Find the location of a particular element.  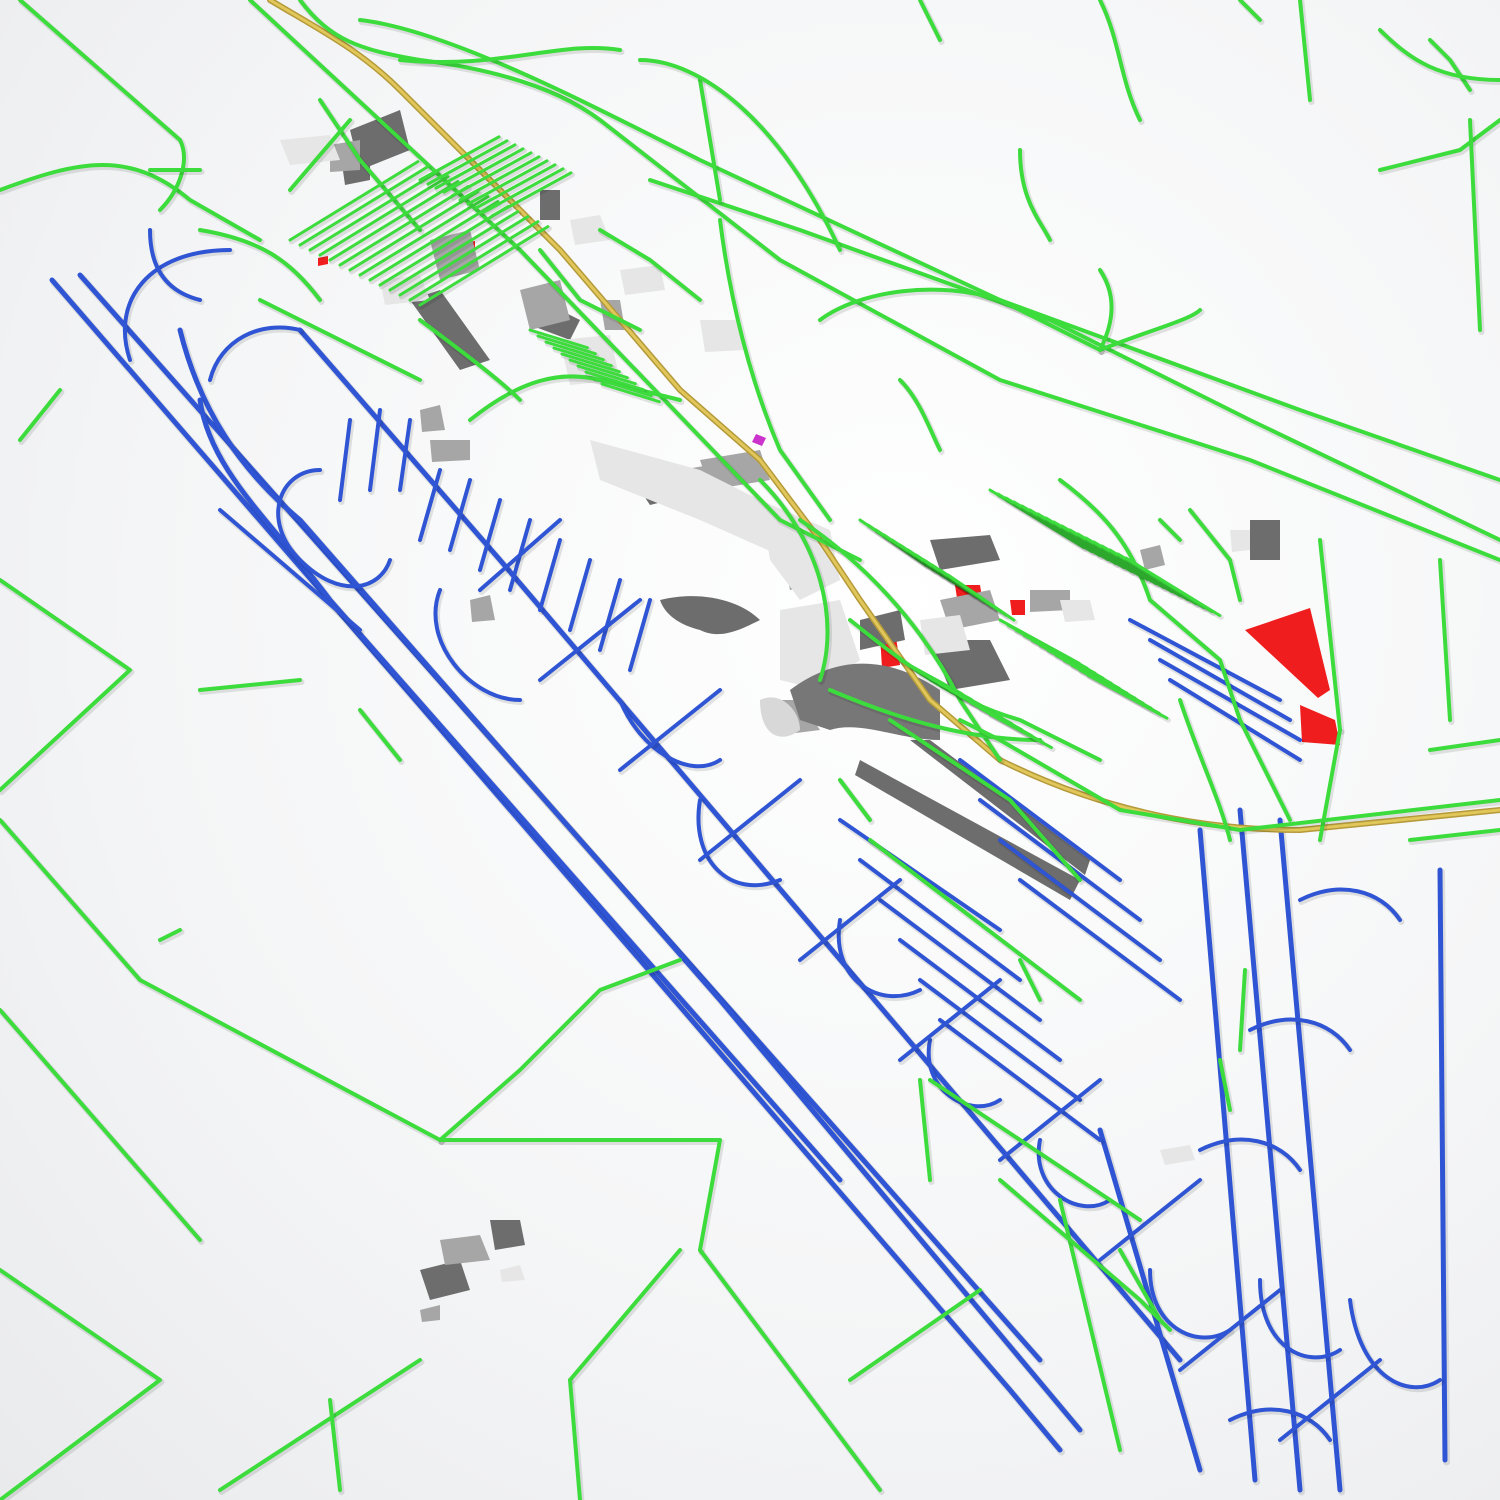

pier-building is located at coordinates (710, 615).